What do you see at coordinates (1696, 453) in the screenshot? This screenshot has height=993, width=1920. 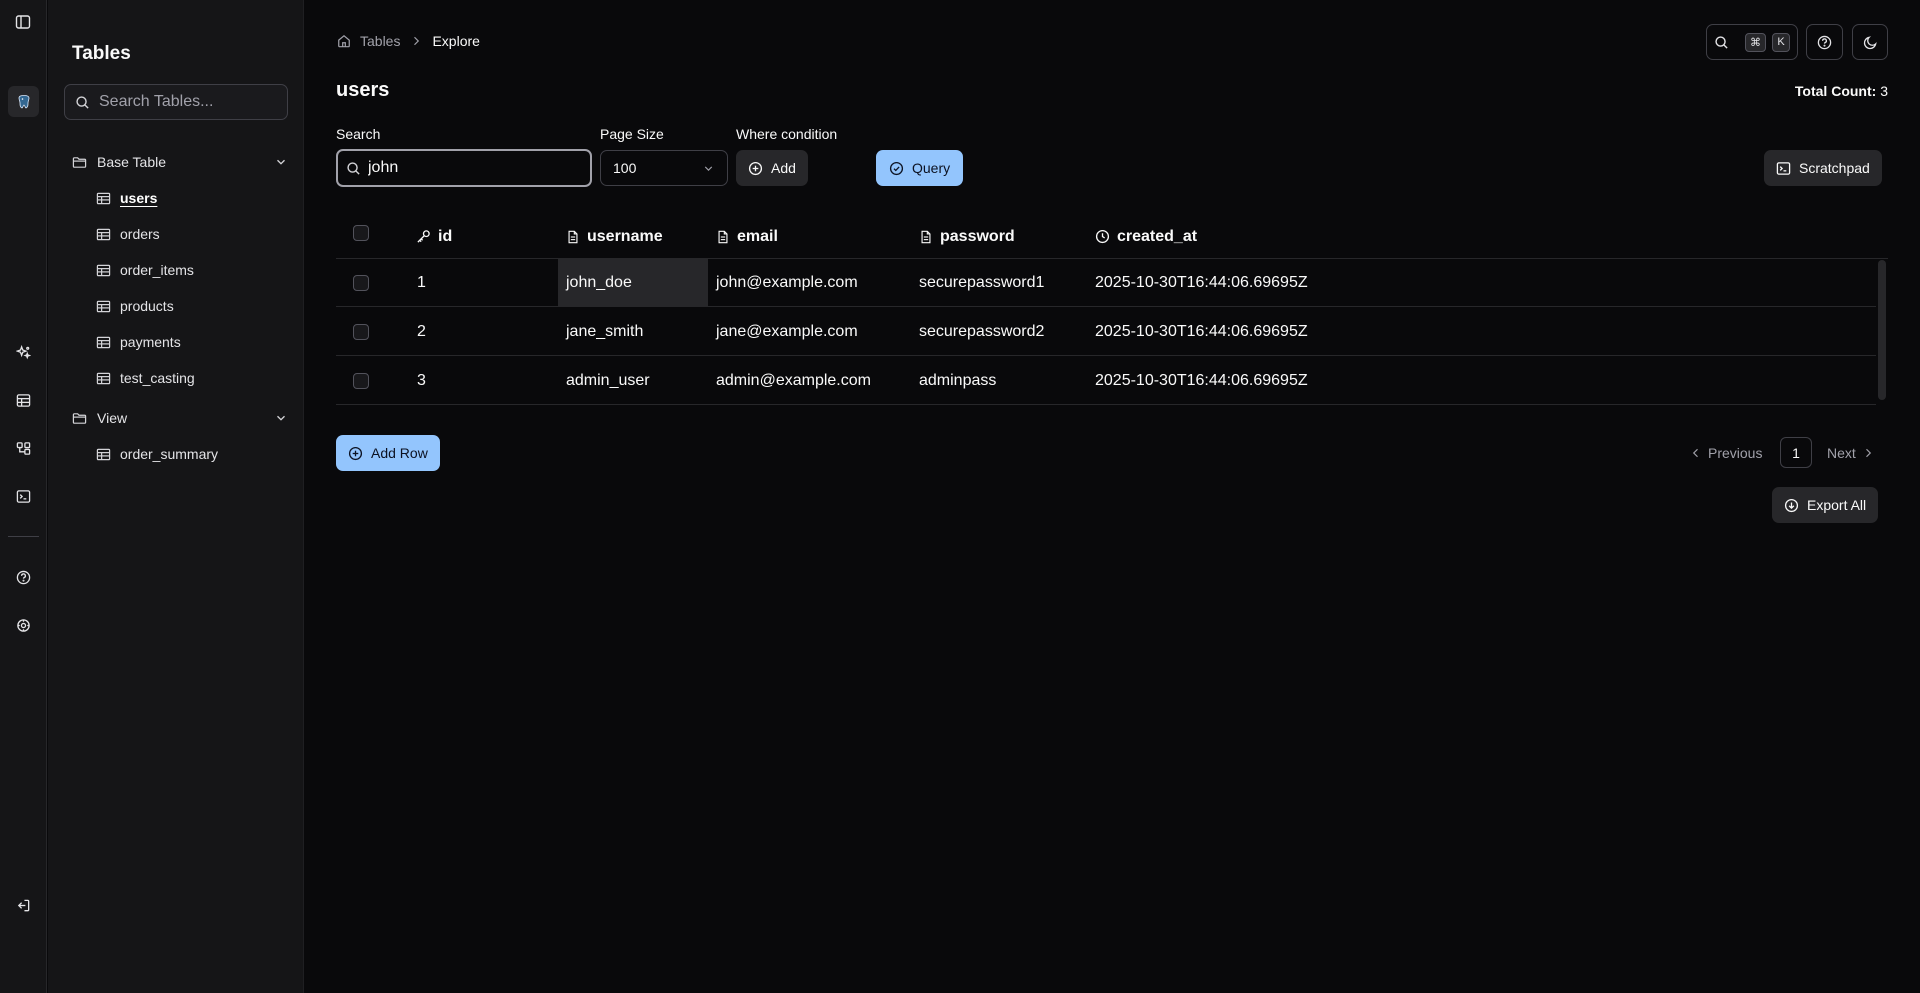 I see `chevron-left-icon` at bounding box center [1696, 453].